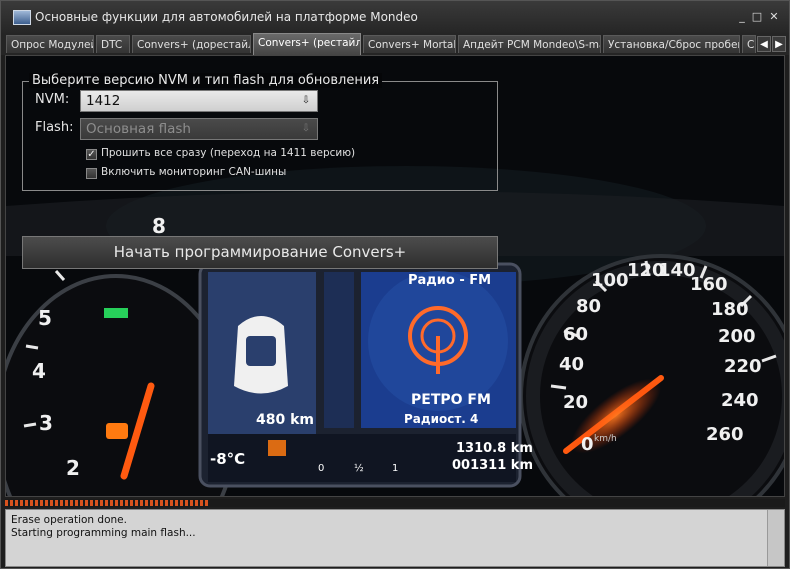 This screenshot has height=569, width=790. What do you see at coordinates (321, 468) in the screenshot?
I see `fuel-label-empty: 0` at bounding box center [321, 468].